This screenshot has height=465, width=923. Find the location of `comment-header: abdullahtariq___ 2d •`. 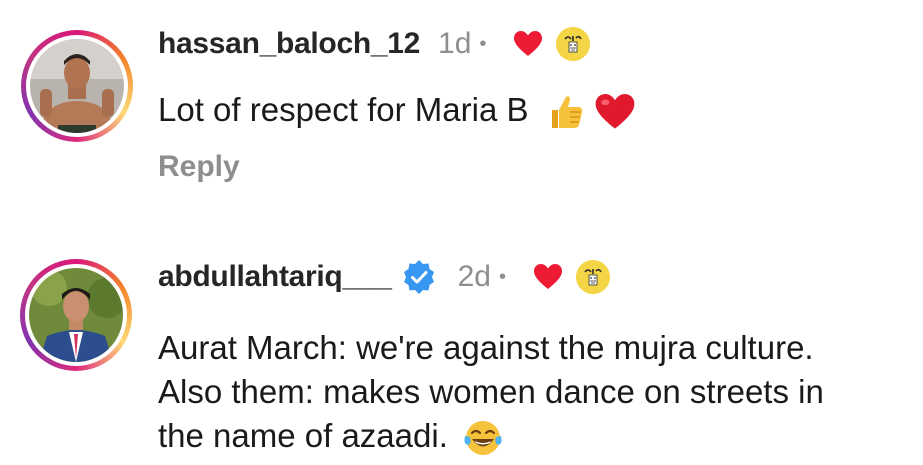

comment-header: abdullahtariq___ 2d • is located at coordinates (384, 277).